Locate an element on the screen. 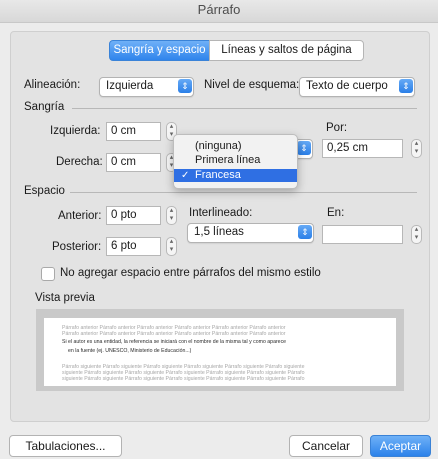 Image resolution: width=447 pixels, height=459 pixels. indent-by-field: 0,25 cm is located at coordinates (362, 148).